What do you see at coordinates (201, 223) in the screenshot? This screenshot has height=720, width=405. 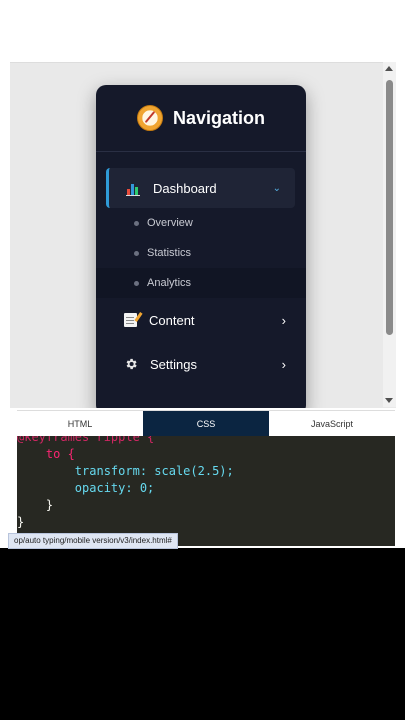 I see `submenu-item-overview: Overview` at bounding box center [201, 223].